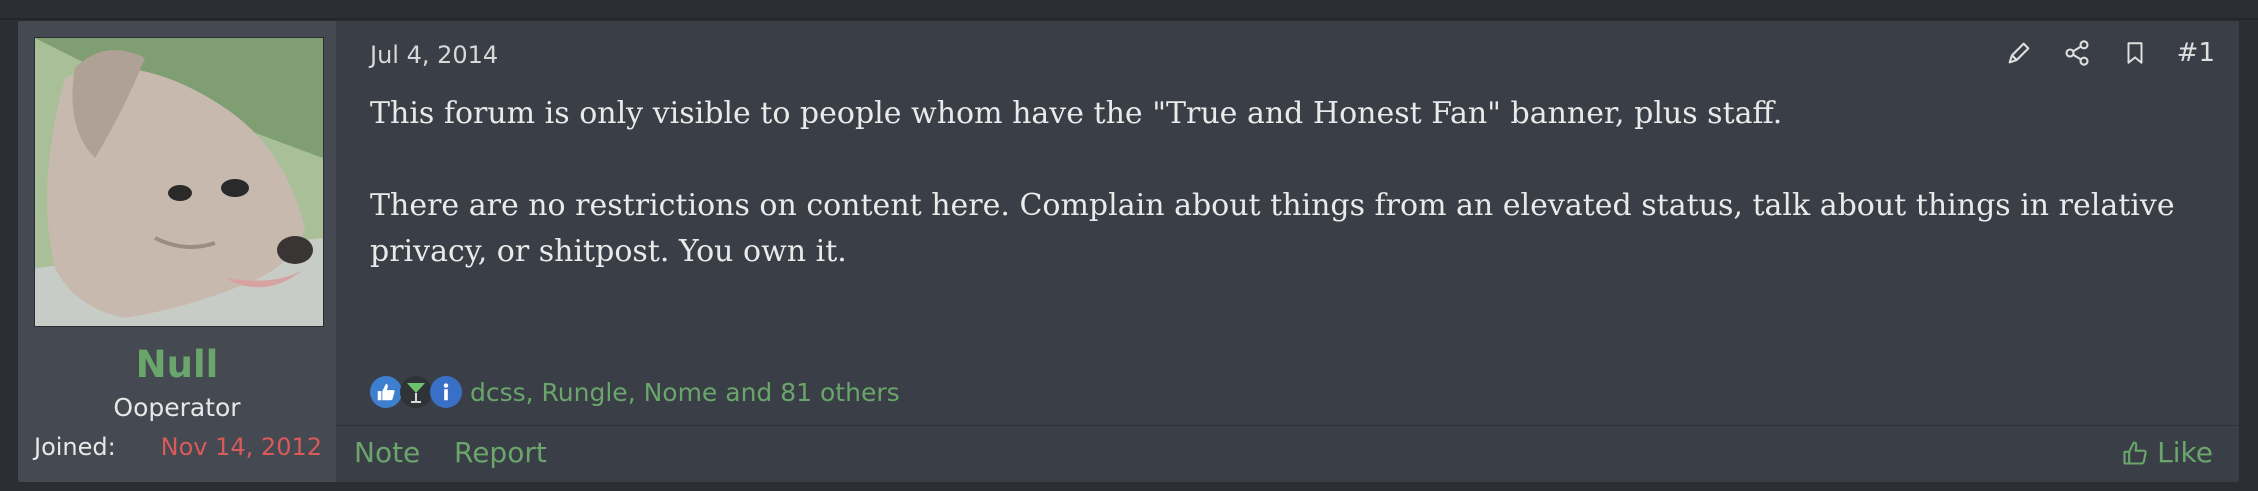  I want to click on dog-avatar-image, so click(179, 182).